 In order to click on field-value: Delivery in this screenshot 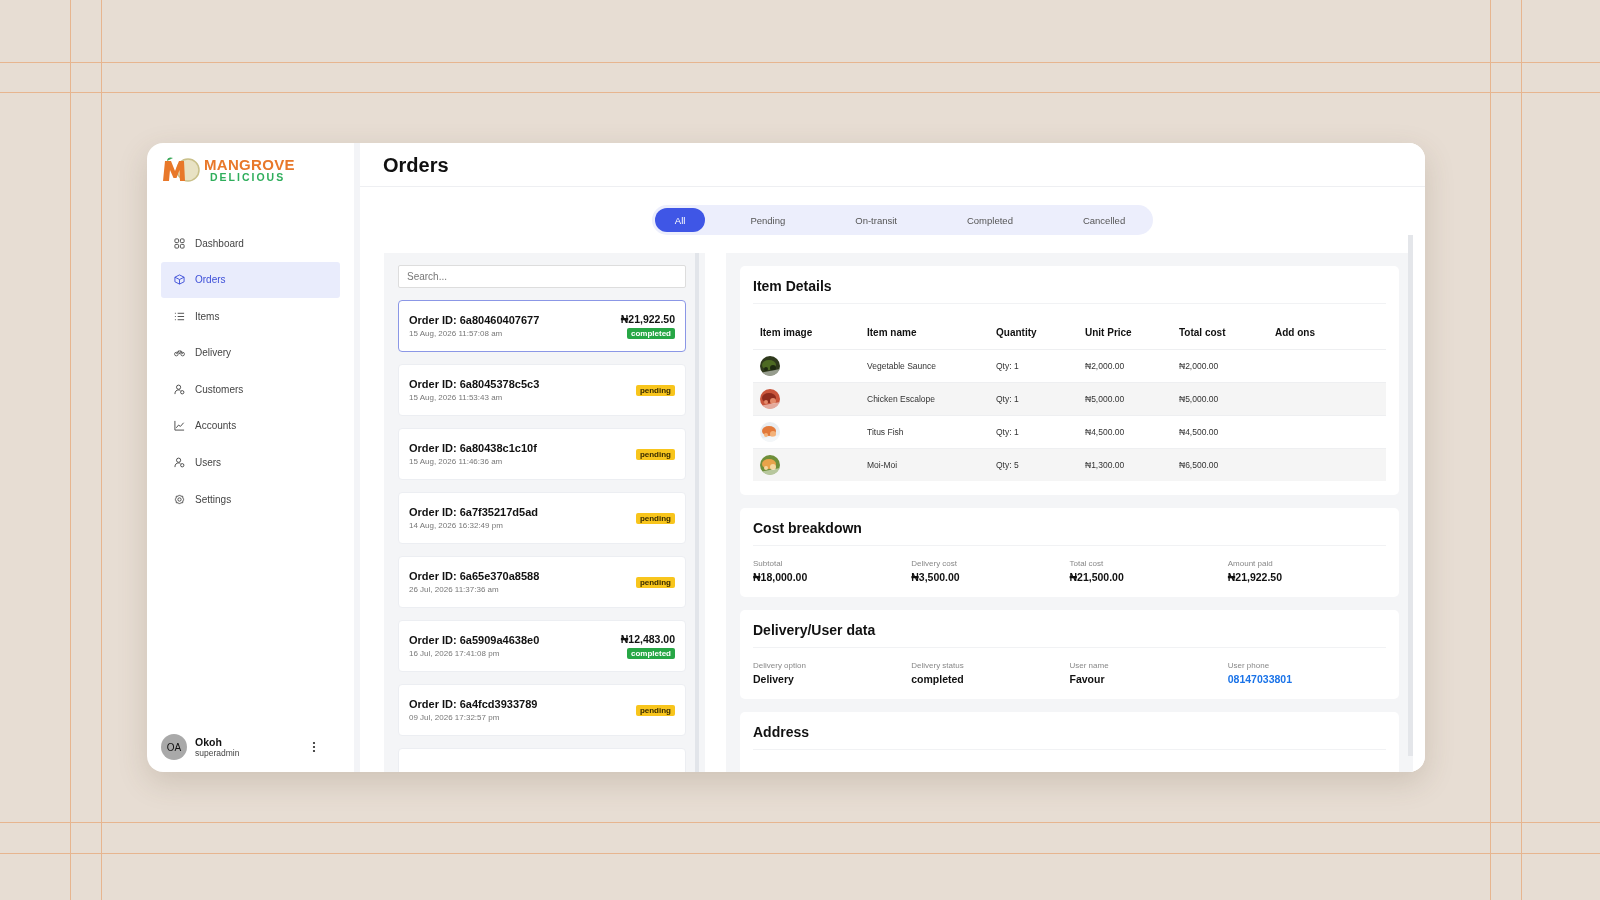, I will do `click(774, 679)`.